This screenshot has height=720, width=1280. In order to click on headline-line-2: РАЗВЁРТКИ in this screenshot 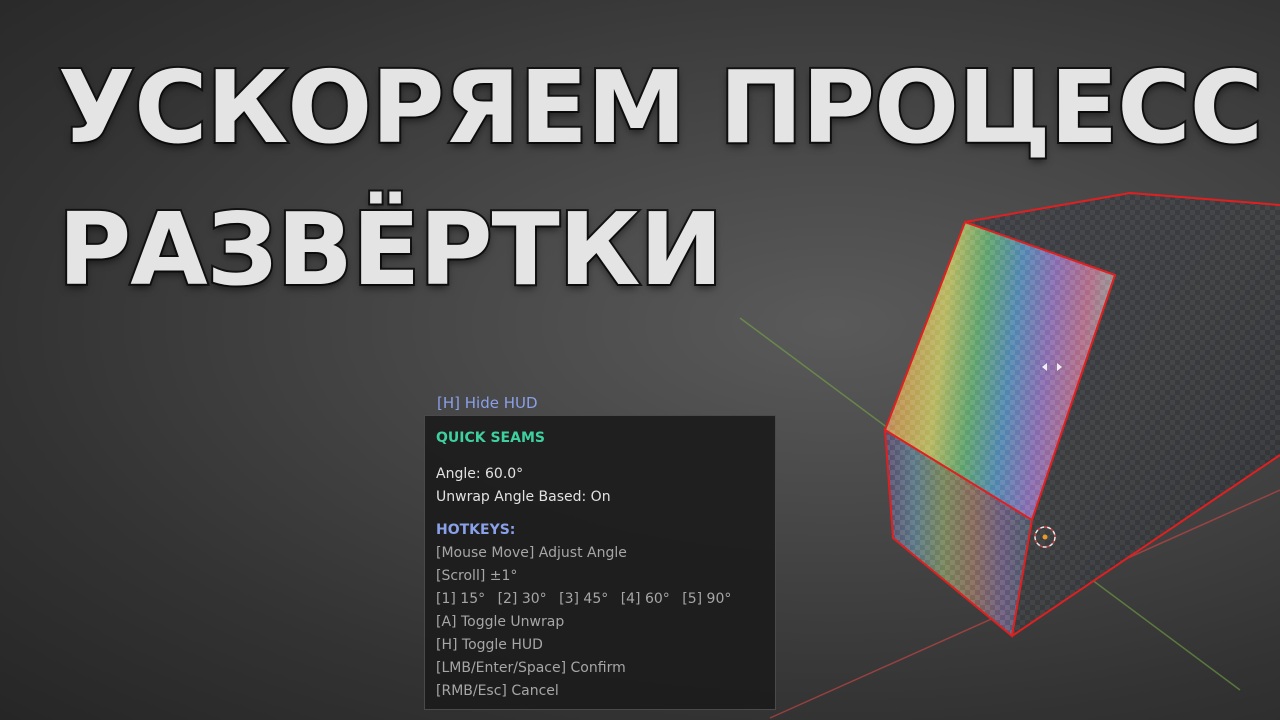, I will do `click(390, 249)`.